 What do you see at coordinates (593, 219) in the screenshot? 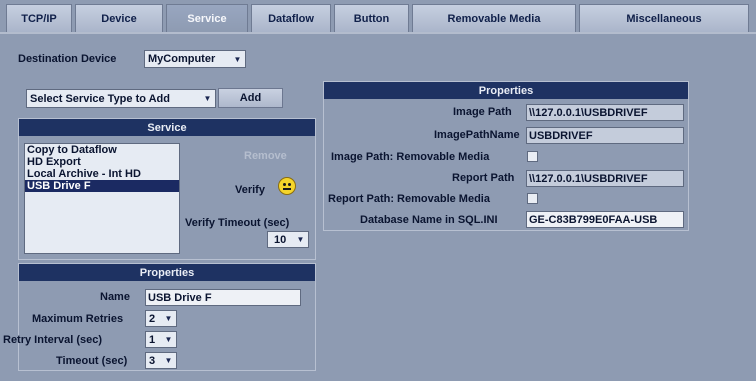
I see `db-name-value: GE-C83B799E0FAA-USB` at bounding box center [593, 219].